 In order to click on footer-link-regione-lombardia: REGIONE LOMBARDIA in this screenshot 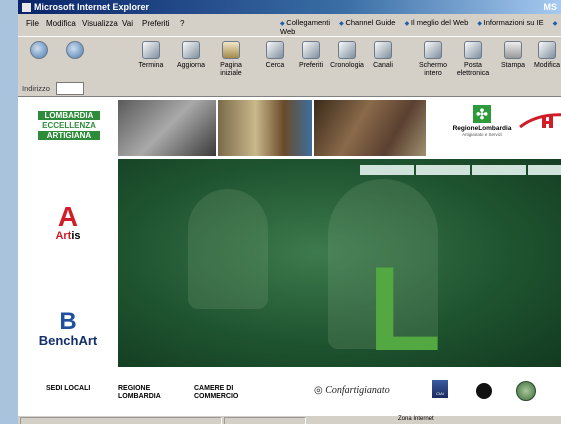, I will do `click(142, 393)`.